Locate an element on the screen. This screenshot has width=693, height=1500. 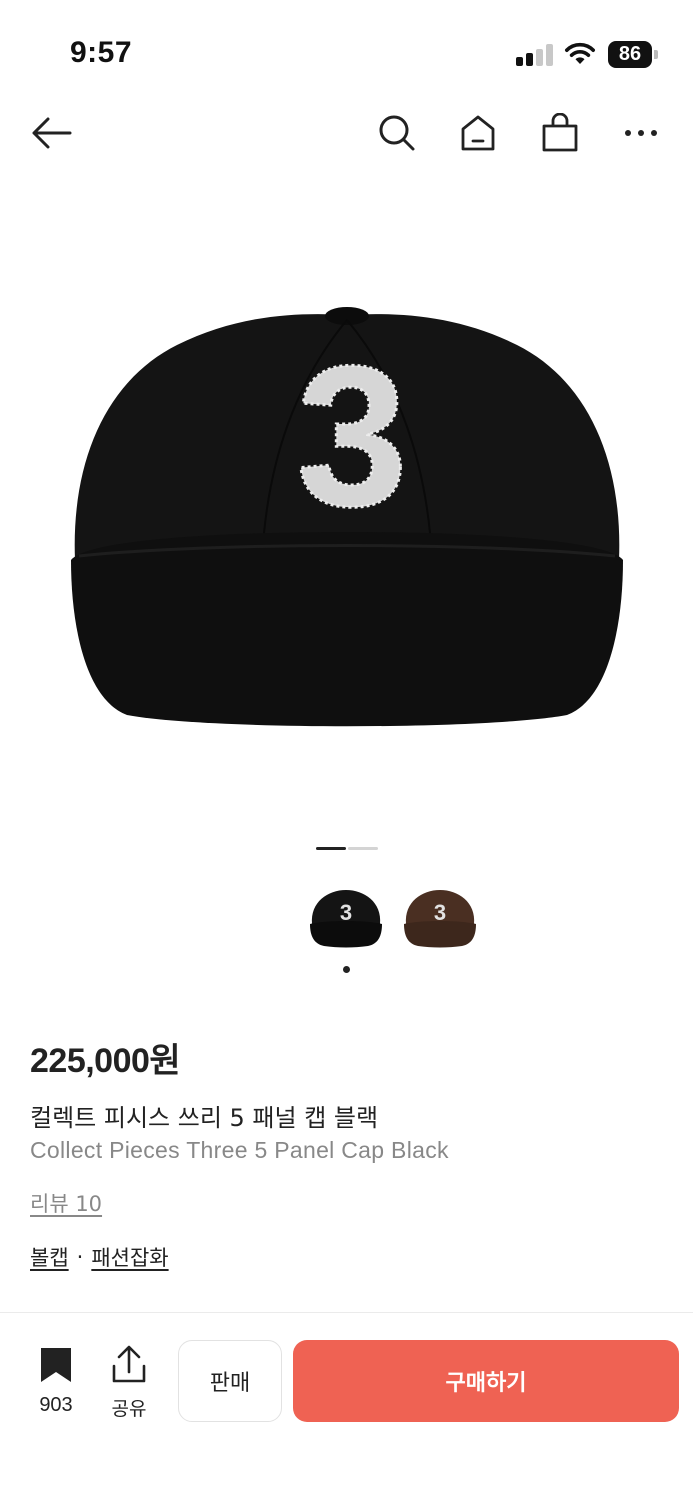
product-name-korean: 컬렉트 피시스 쓰리 5 패널 캡 블랙 is located at coordinates (204, 1118).